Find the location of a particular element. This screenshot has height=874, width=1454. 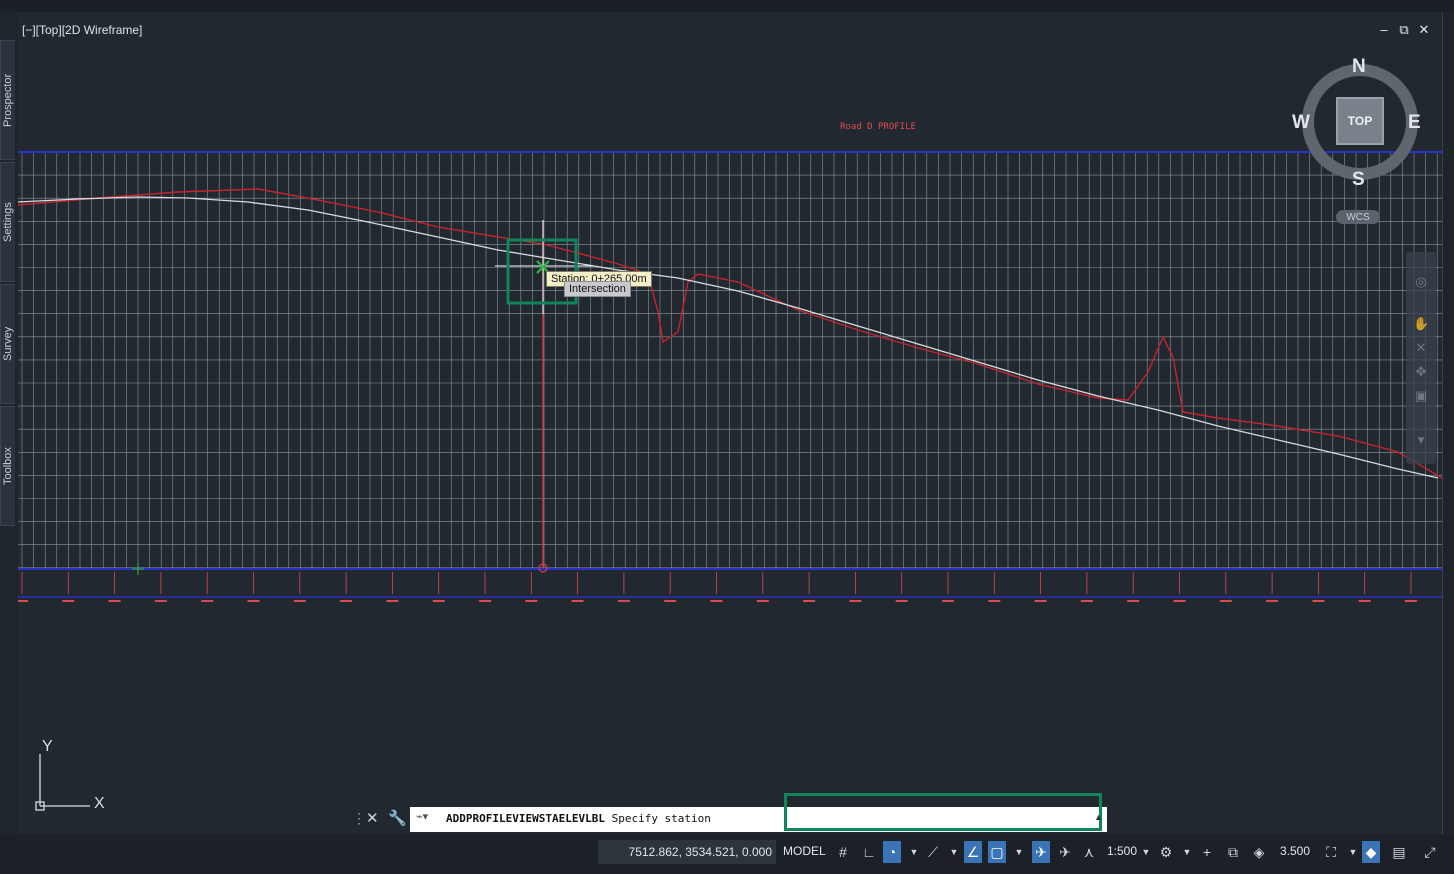

origin-plus is located at coordinates (138, 569).